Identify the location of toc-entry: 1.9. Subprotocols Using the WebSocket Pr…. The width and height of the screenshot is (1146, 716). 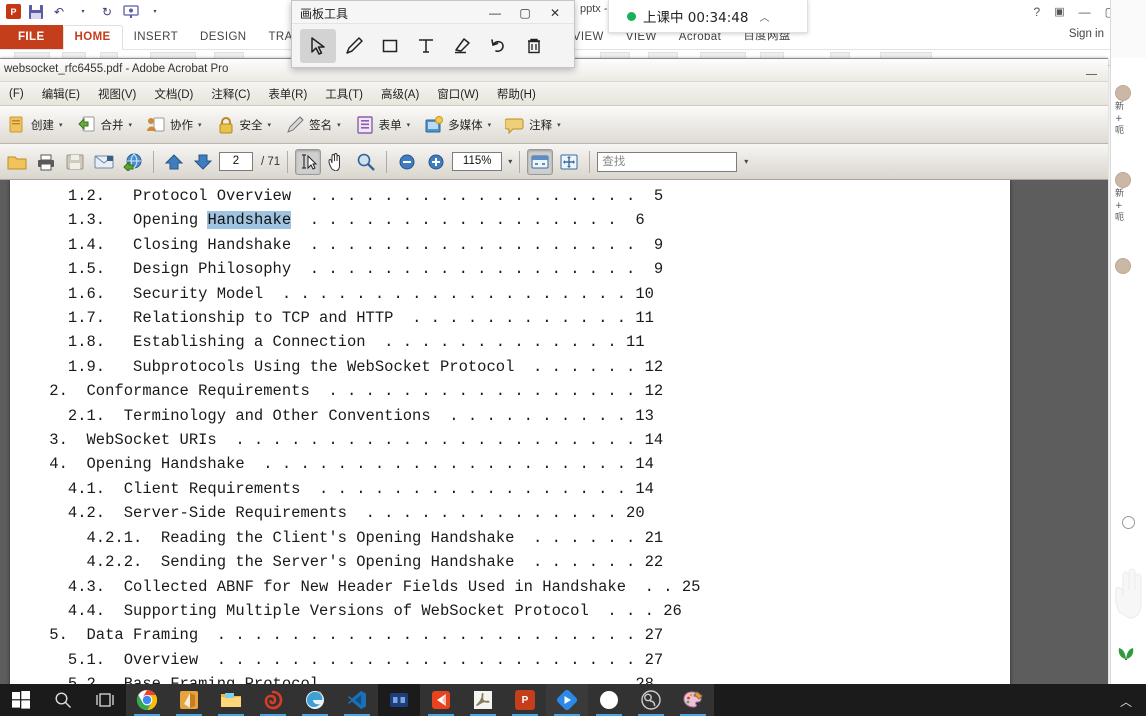
(510, 367).